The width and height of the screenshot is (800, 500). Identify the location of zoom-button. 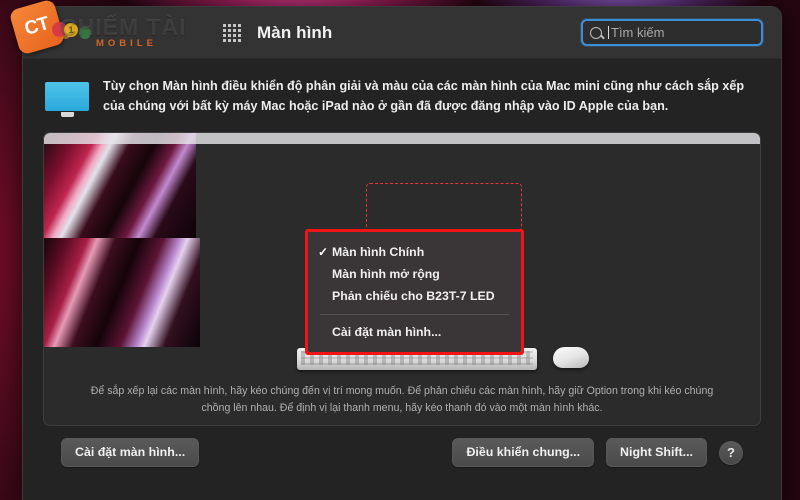
(85, 32).